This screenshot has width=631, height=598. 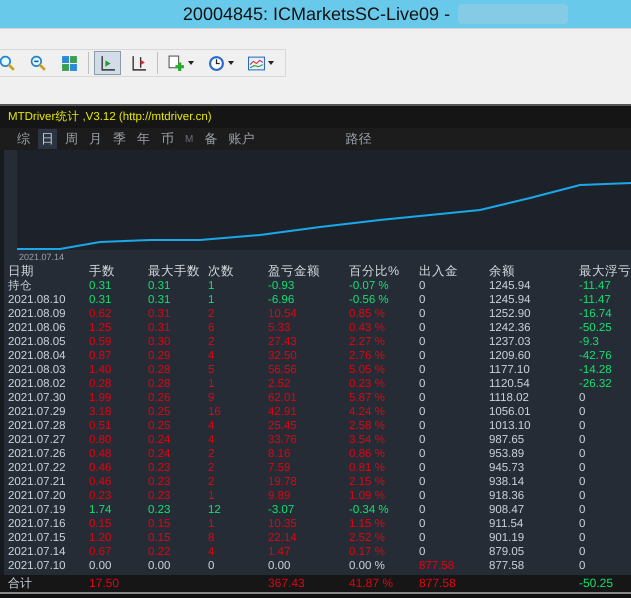 What do you see at coordinates (589, 342) in the screenshot?
I see `table-cell-text: -9.3` at bounding box center [589, 342].